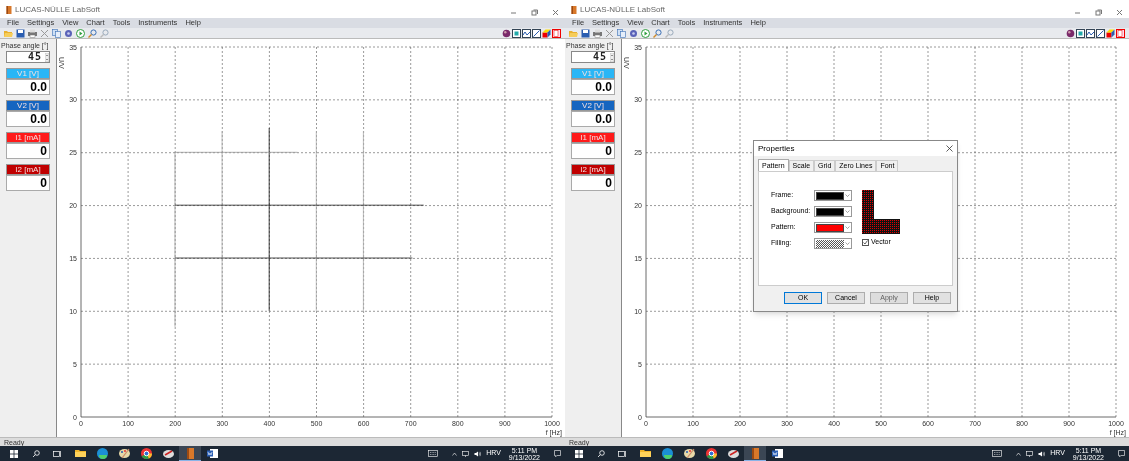  I want to click on fill-pattern-dropdown, so click(833, 243).